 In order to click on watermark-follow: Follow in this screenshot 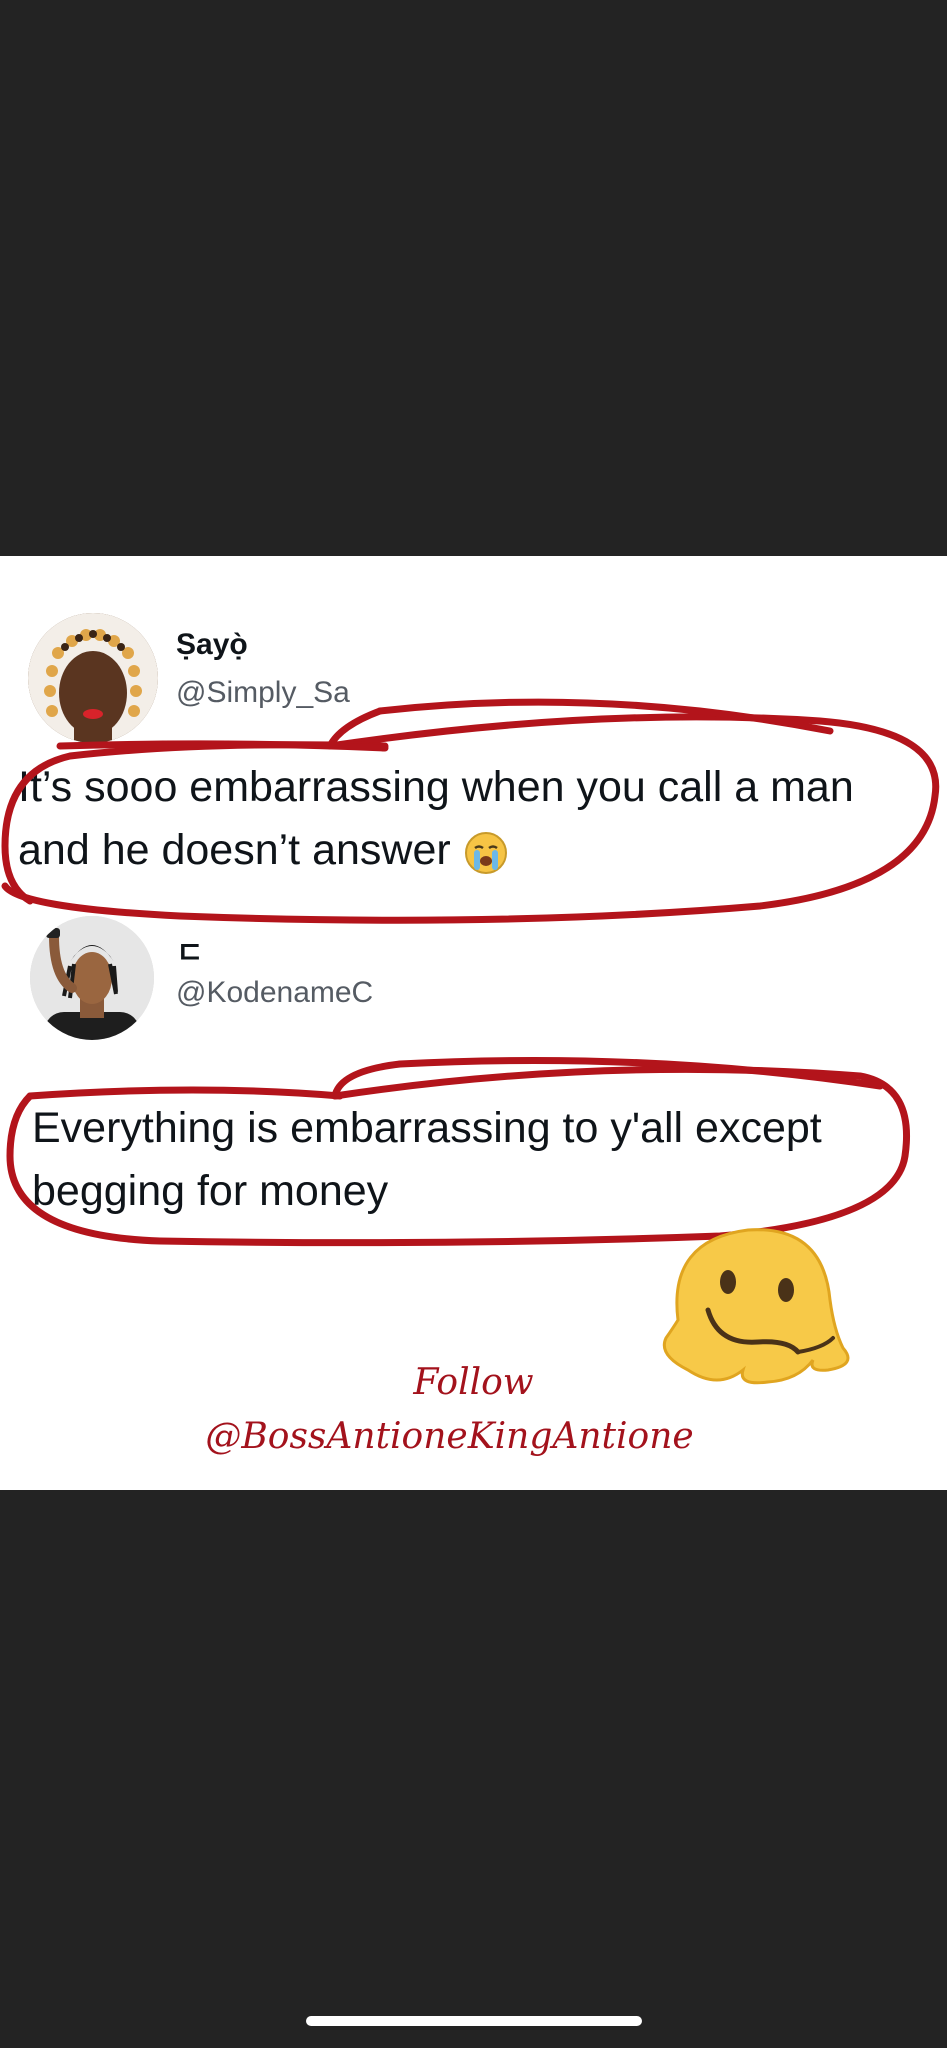, I will do `click(473, 1382)`.